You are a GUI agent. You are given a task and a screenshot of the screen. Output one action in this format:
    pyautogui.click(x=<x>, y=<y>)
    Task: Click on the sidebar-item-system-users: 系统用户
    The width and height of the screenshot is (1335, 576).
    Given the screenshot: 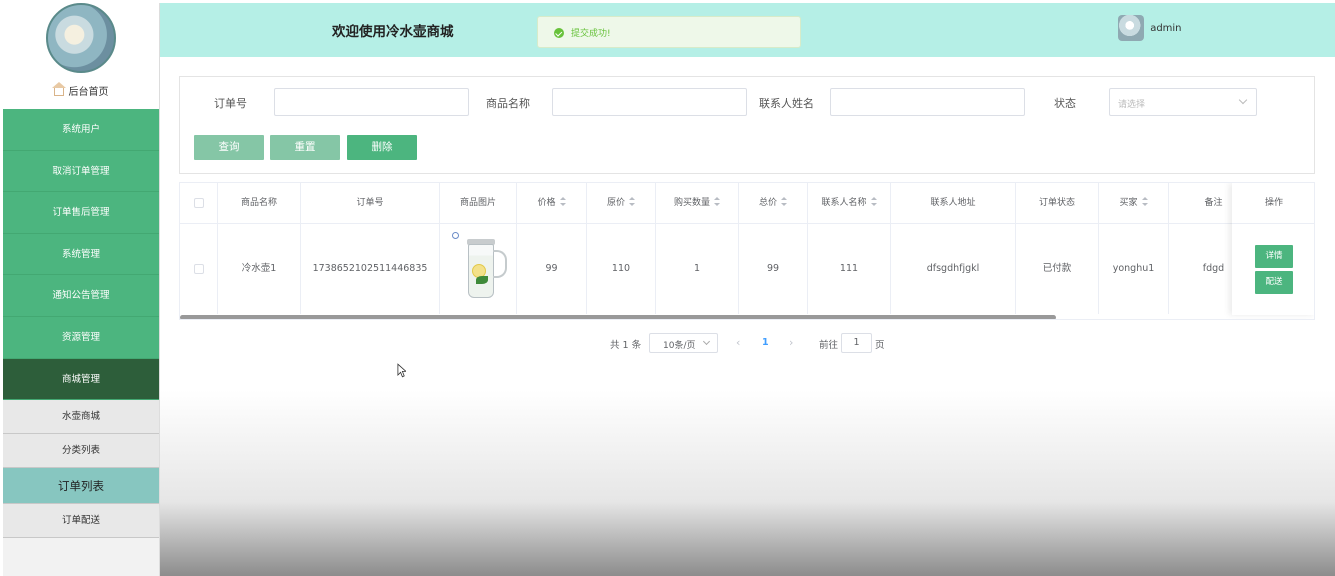 What is the action you would take?
    pyautogui.click(x=81, y=130)
    